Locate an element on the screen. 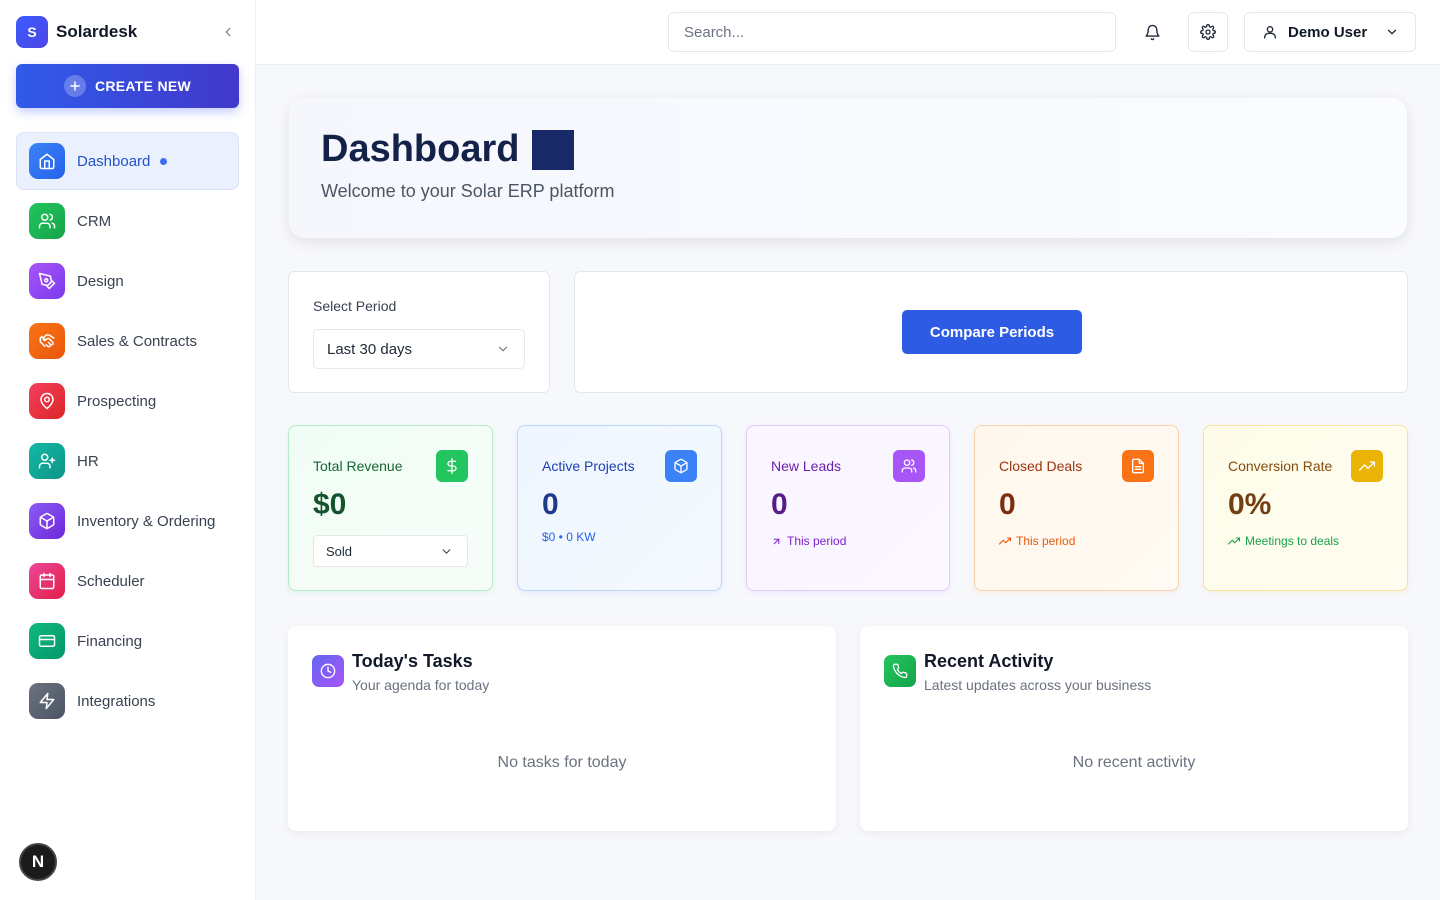 The width and height of the screenshot is (1440, 900). sidebar-item-integrations: Integrations is located at coordinates (127, 701).